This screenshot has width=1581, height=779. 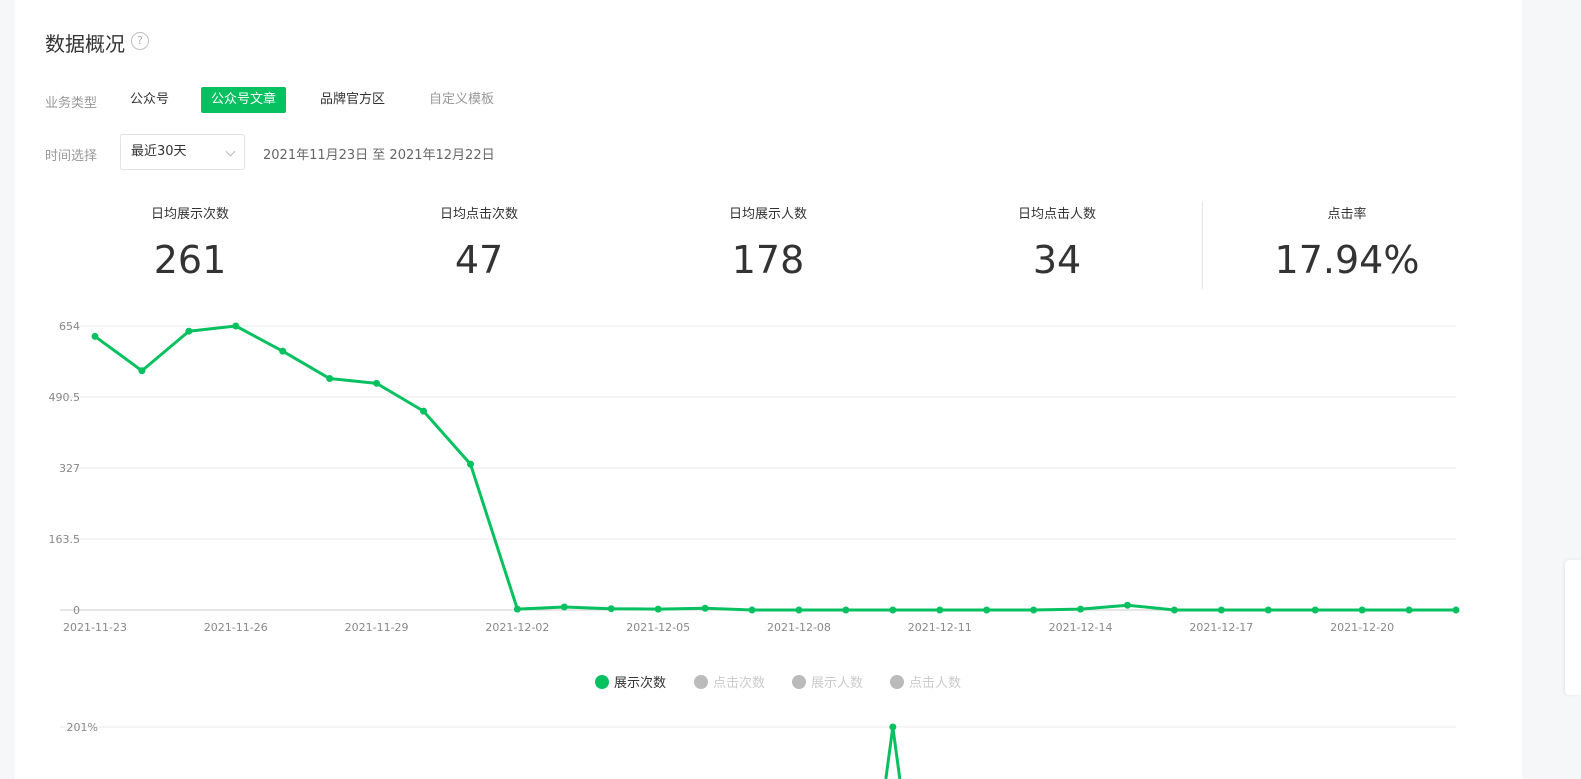 What do you see at coordinates (1221, 627) in the screenshot?
I see `x-tick-label: 2021-12-17` at bounding box center [1221, 627].